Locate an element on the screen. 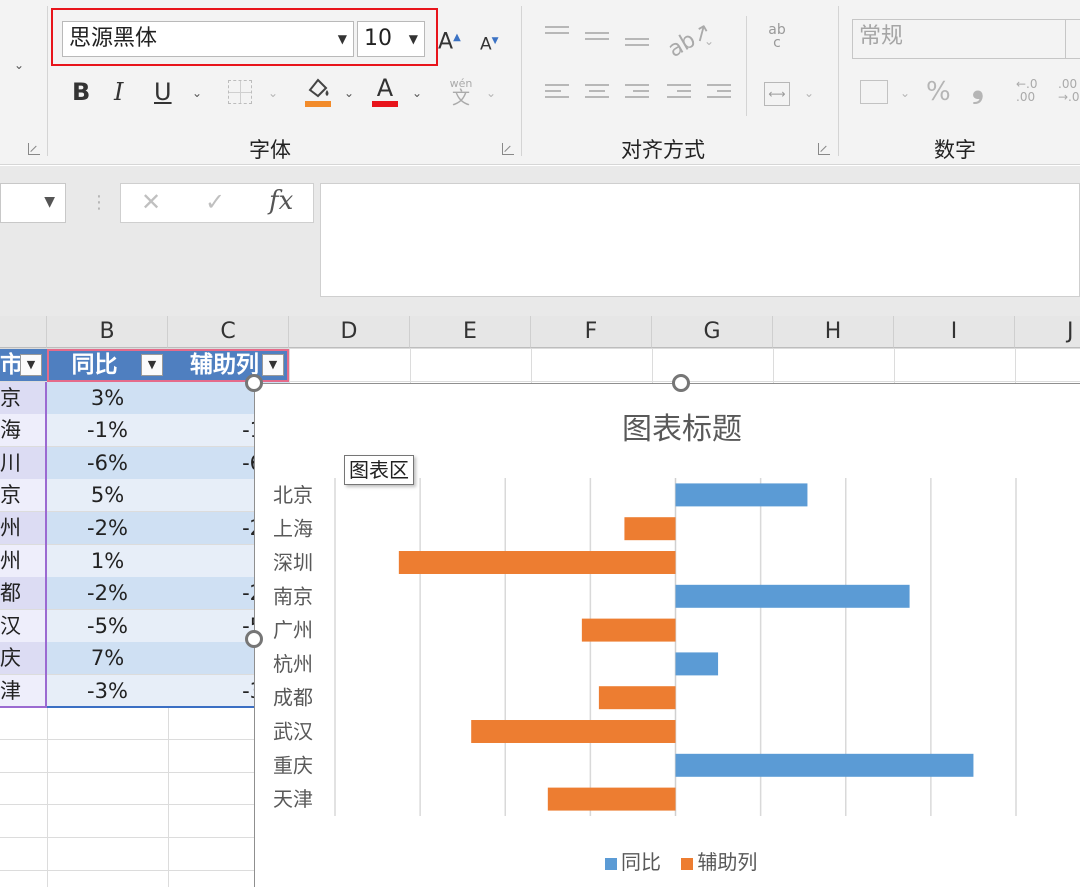 This screenshot has width=1080, height=887. wrap-text-icon: ab c is located at coordinates (777, 37).